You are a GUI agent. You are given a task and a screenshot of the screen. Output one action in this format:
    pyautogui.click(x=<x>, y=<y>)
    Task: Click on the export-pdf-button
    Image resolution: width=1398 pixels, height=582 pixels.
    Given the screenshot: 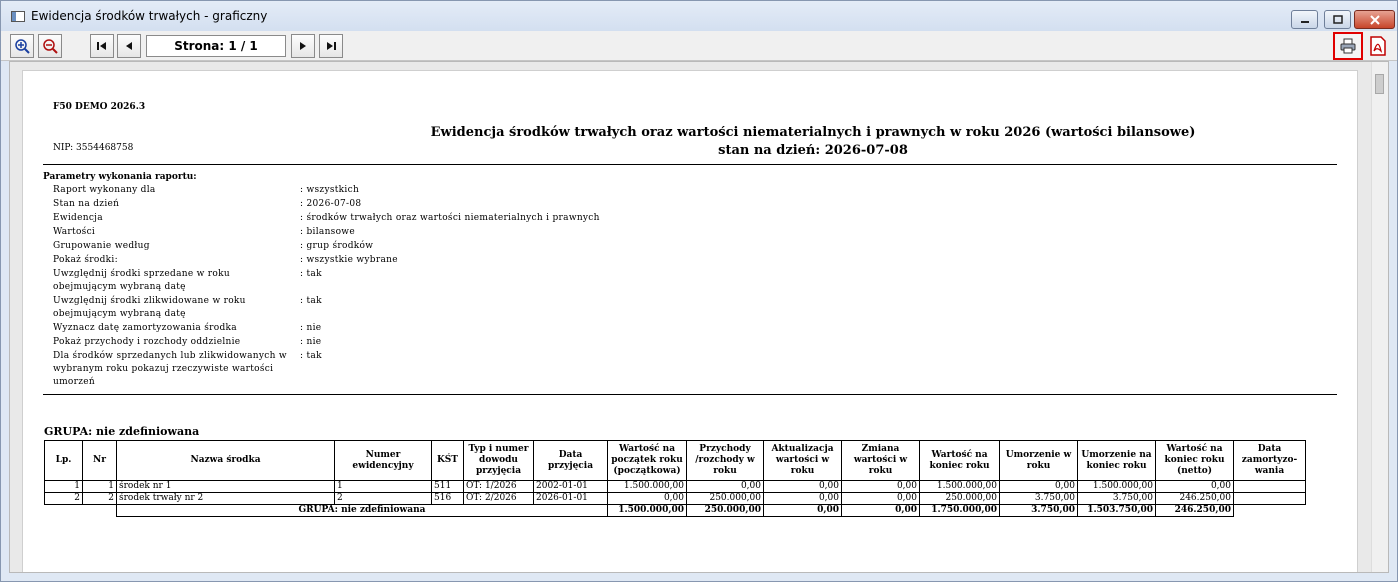 What is the action you would take?
    pyautogui.click(x=1378, y=46)
    